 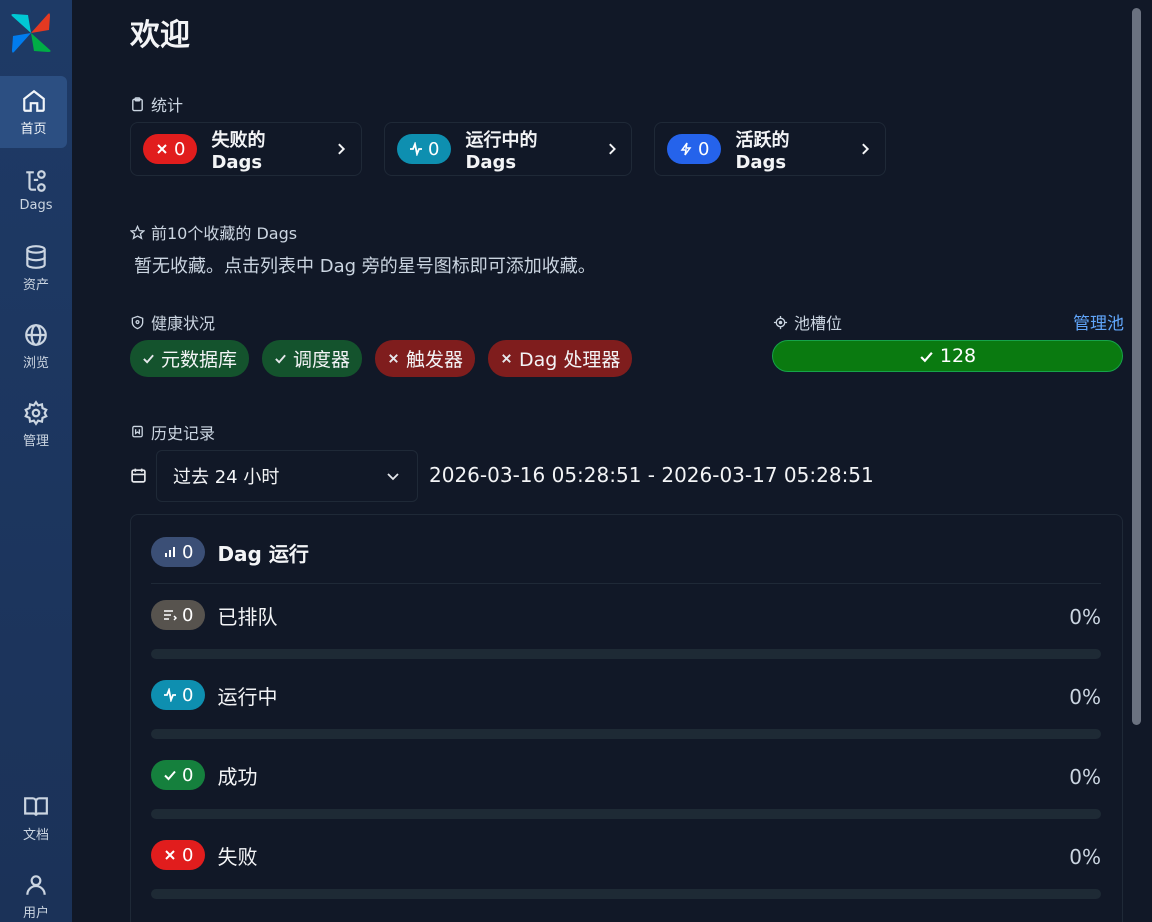 I want to click on health-section-label: 健康状况, so click(x=172, y=322).